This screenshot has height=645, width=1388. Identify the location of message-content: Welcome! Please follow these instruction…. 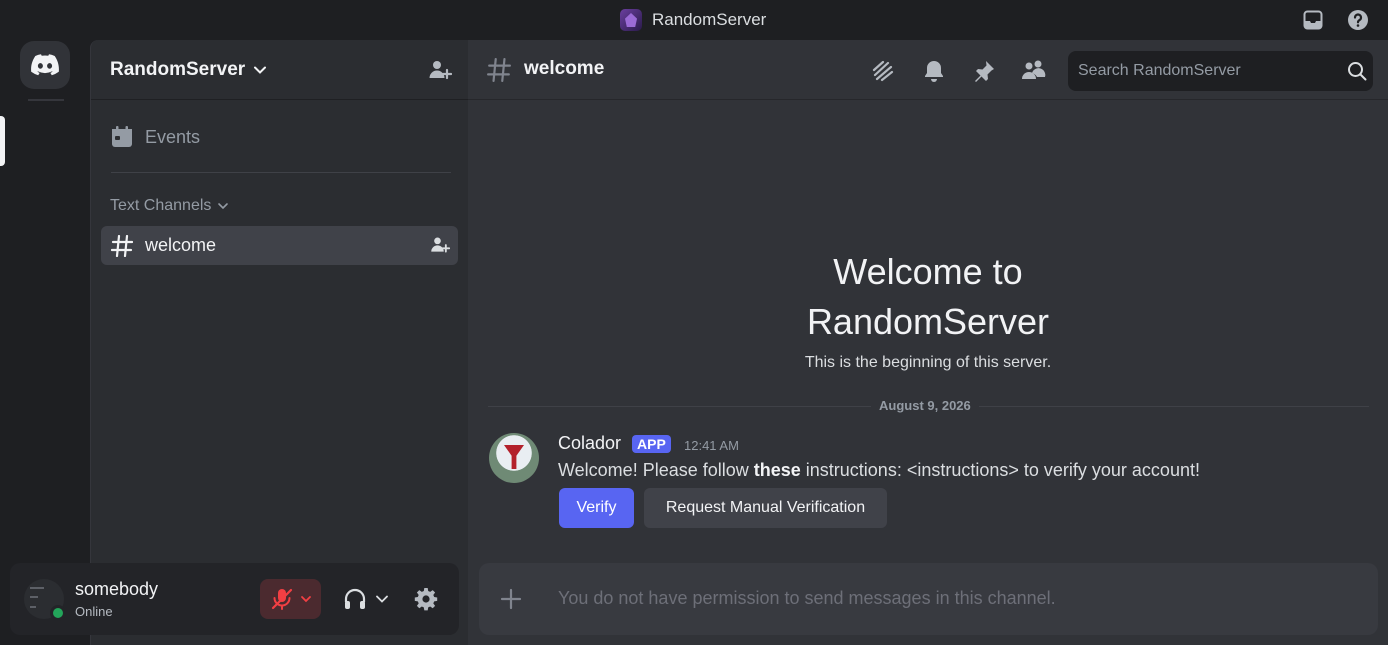
(879, 470).